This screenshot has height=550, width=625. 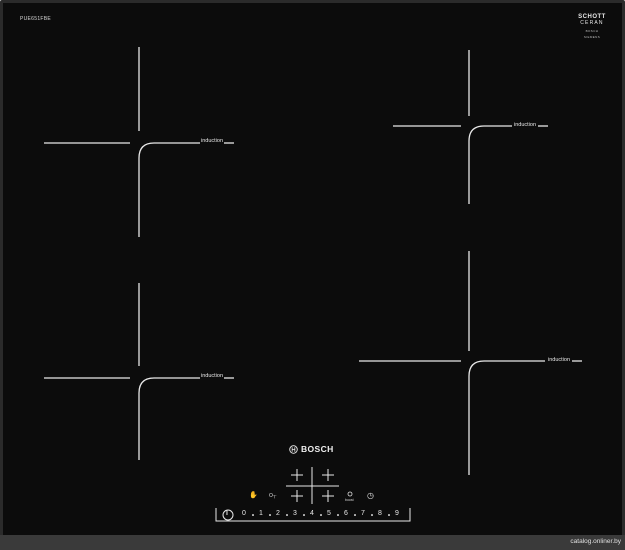 What do you see at coordinates (559, 360) in the screenshot?
I see `zone-front-right-label: induction` at bounding box center [559, 360].